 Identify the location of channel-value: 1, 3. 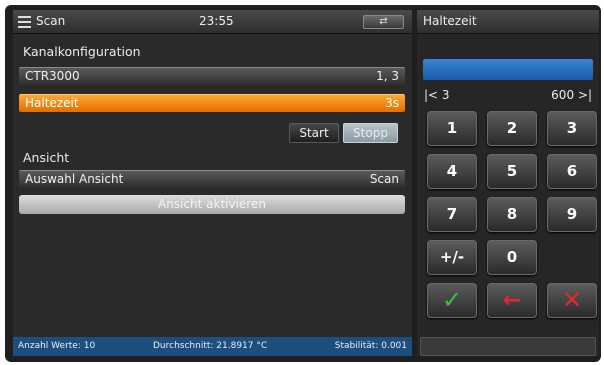
(387, 76).